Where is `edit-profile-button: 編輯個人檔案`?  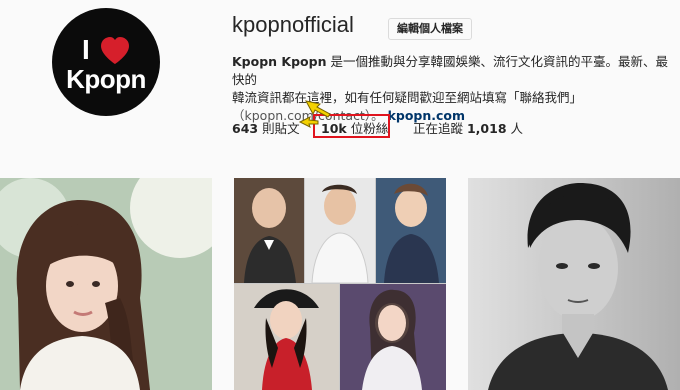 edit-profile-button: 編輯個人檔案 is located at coordinates (430, 29).